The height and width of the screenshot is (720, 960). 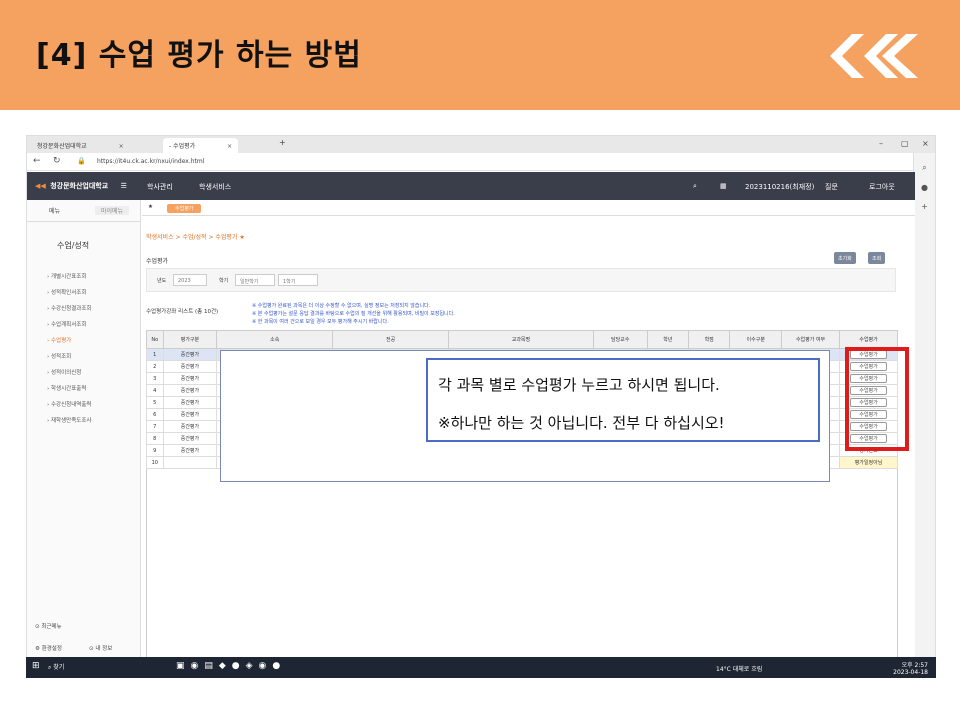 I want to click on sidebar-item: › 수강신청결과조회, so click(x=69, y=312).